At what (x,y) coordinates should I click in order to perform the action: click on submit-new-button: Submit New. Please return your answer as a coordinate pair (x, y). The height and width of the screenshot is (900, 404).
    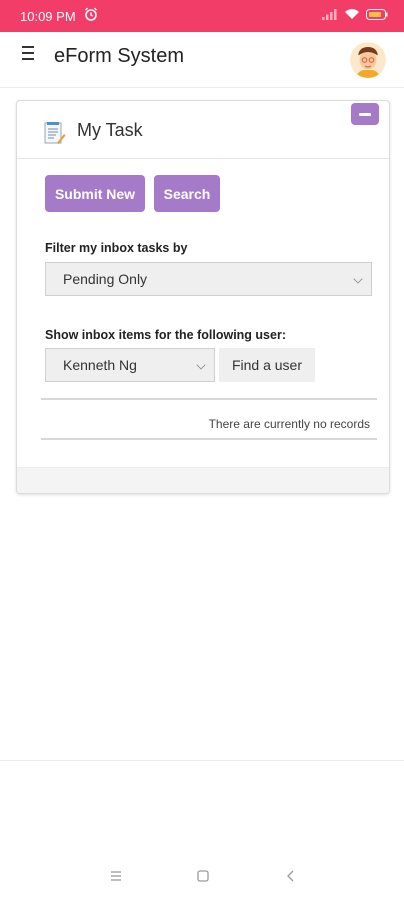
    Looking at the image, I should click on (95, 193).